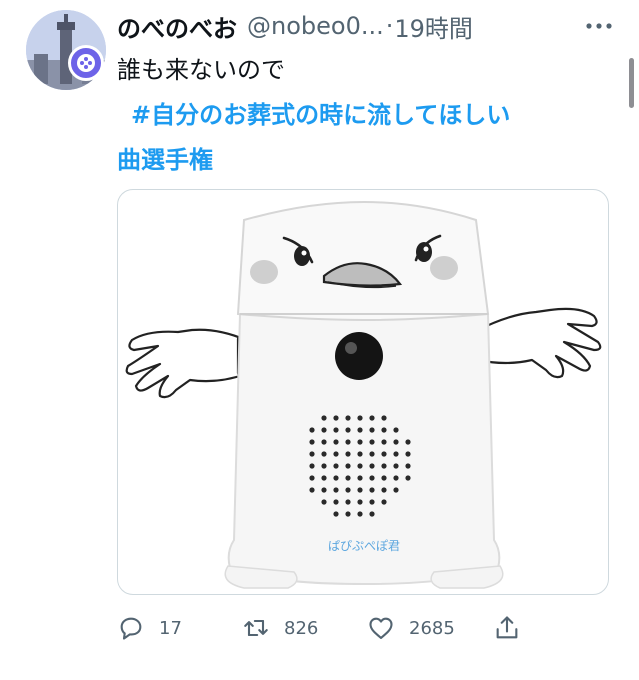 Image resolution: width=639 pixels, height=680 pixels. Describe the element at coordinates (631, 83) in the screenshot. I see `scrollbar` at that location.